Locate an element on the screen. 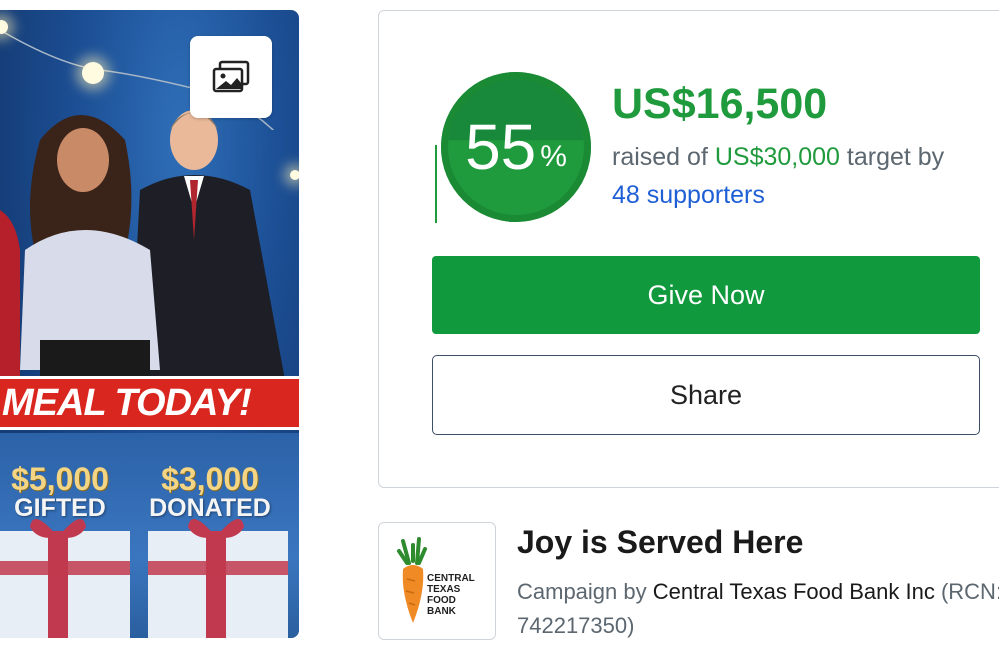 This screenshot has width=999, height=649. percent-symbol: % is located at coordinates (553, 156).